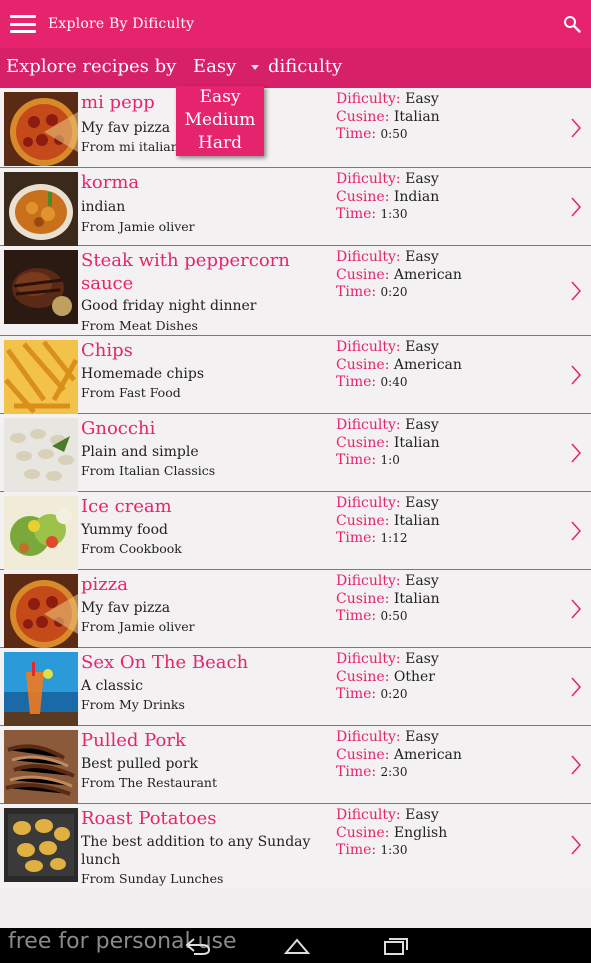 The height and width of the screenshot is (963, 591). I want to click on time-value: 1:0, so click(390, 460).